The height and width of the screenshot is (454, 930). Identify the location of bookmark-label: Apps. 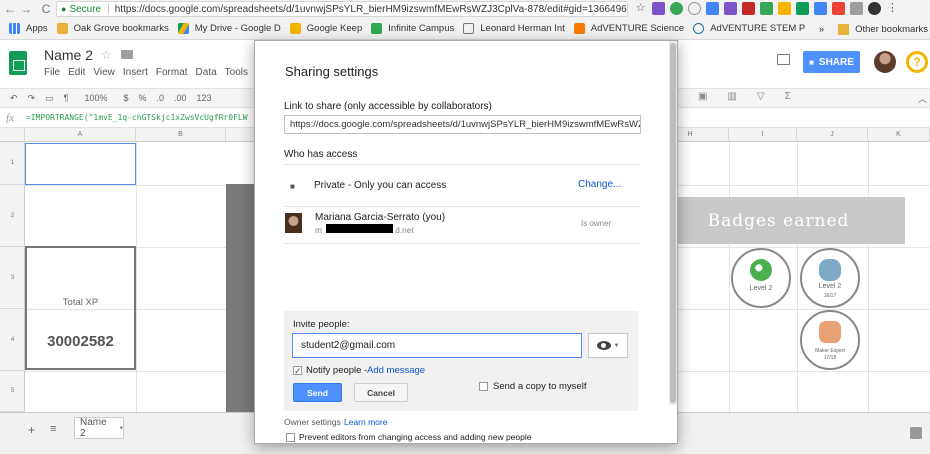
(37, 28).